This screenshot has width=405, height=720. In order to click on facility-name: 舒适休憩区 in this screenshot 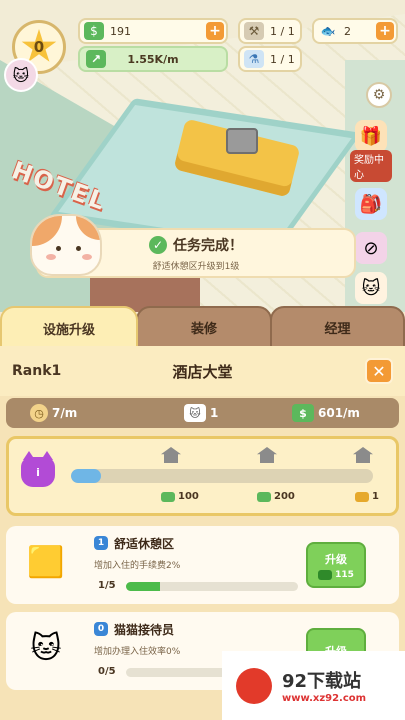, I will do `click(144, 544)`.